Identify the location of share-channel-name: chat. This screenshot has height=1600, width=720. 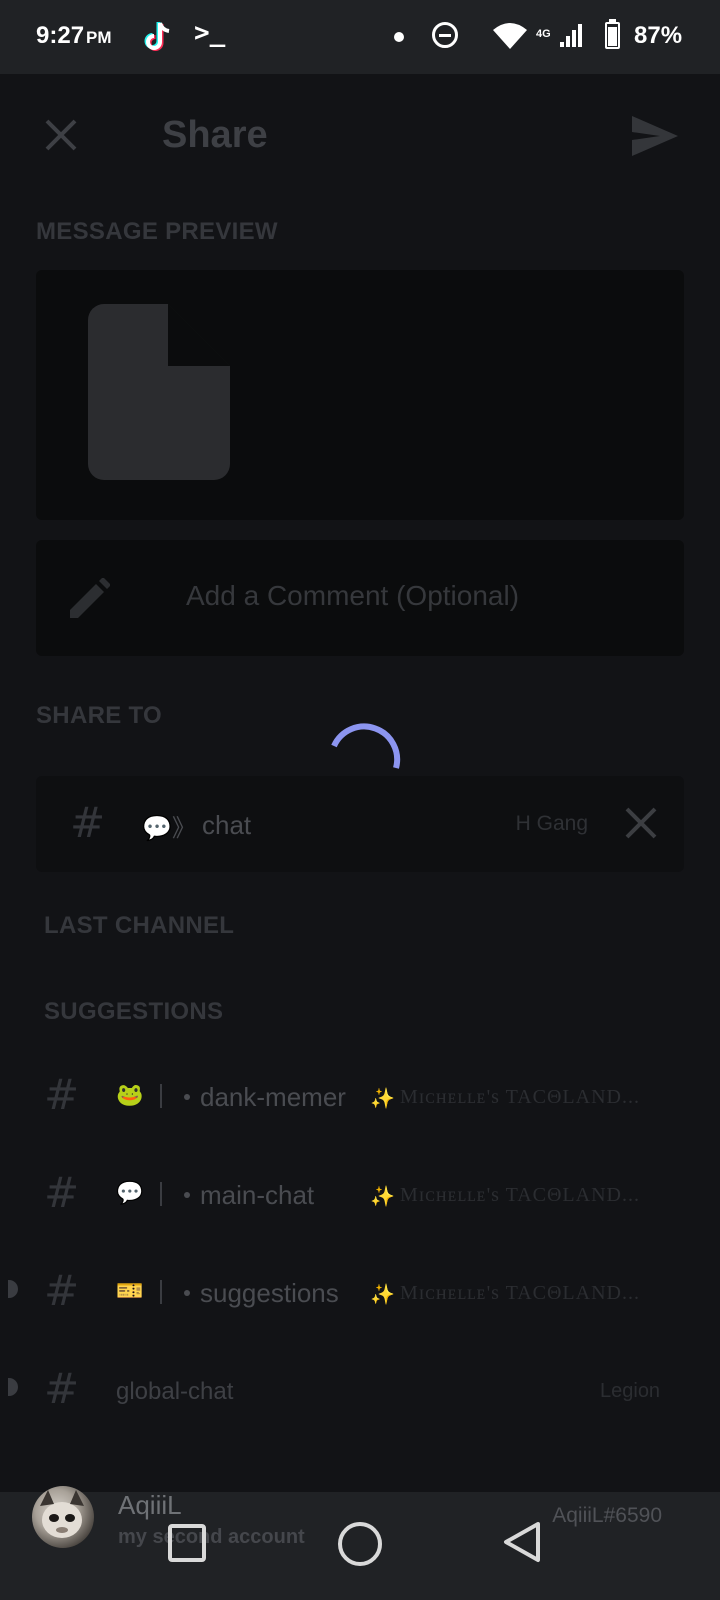
(227, 825).